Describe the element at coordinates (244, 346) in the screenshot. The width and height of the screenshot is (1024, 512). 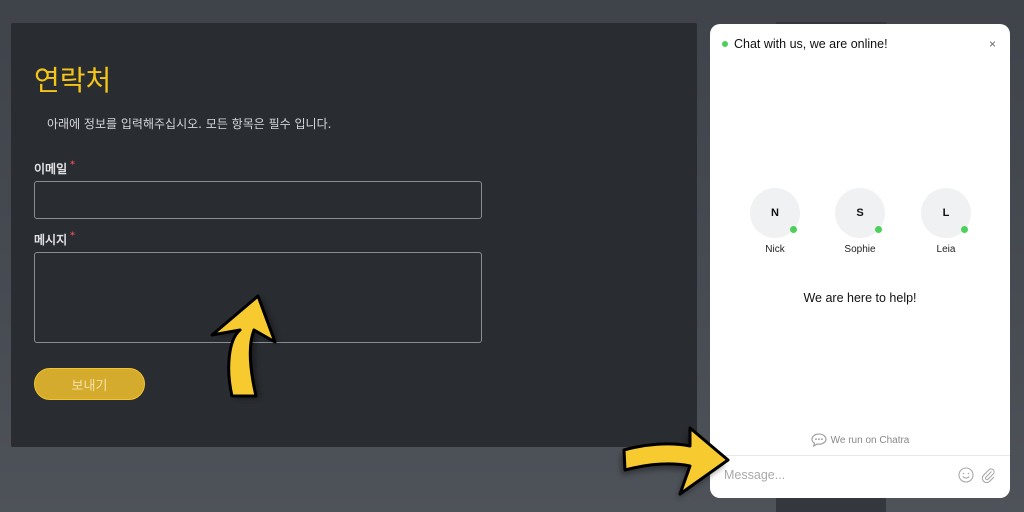
I see `up-arrow-icon` at that location.